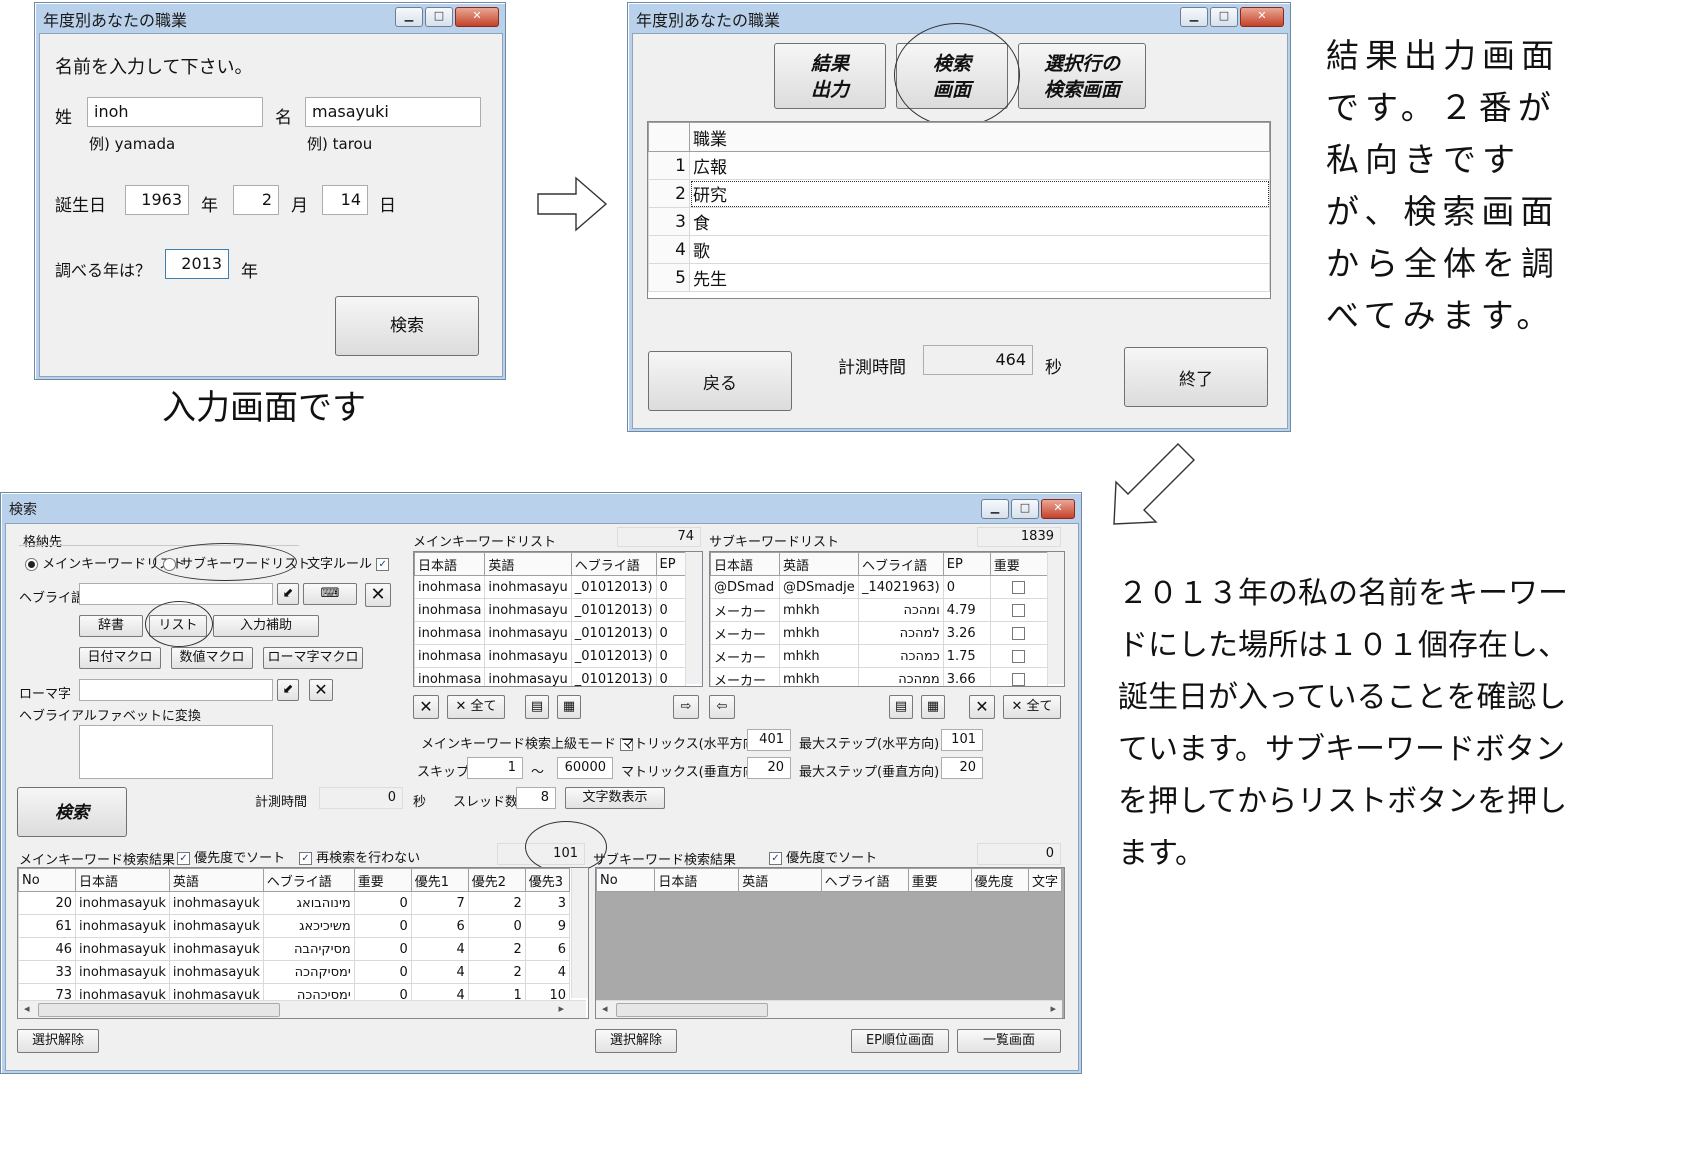 The height and width of the screenshot is (1166, 1706). What do you see at coordinates (175, 112) in the screenshot?
I see `sei-input: inoh` at bounding box center [175, 112].